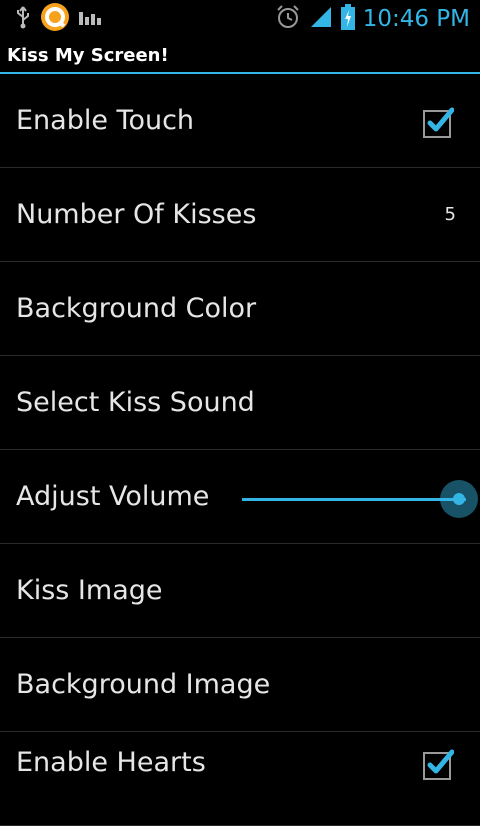  What do you see at coordinates (347, 19) in the screenshot?
I see `battery-charging-icon` at bounding box center [347, 19].